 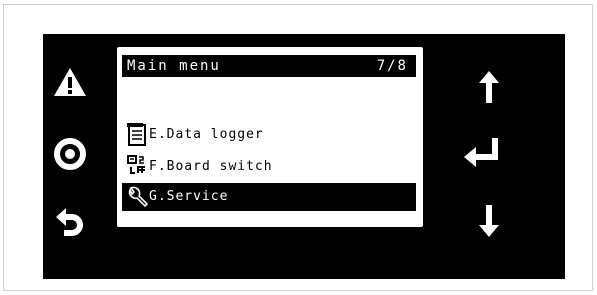 I want to click on enter-icon, so click(x=481, y=152).